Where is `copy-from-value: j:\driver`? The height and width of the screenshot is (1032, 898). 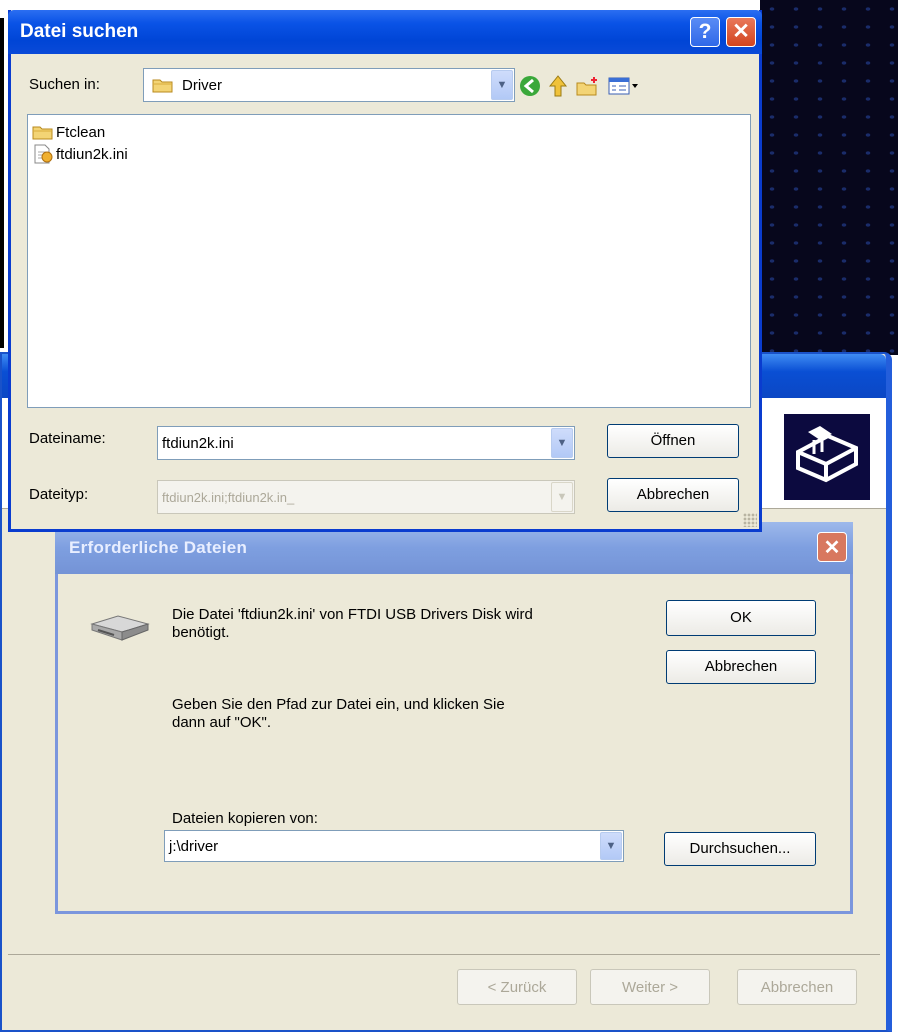 copy-from-value: j:\driver is located at coordinates (194, 846).